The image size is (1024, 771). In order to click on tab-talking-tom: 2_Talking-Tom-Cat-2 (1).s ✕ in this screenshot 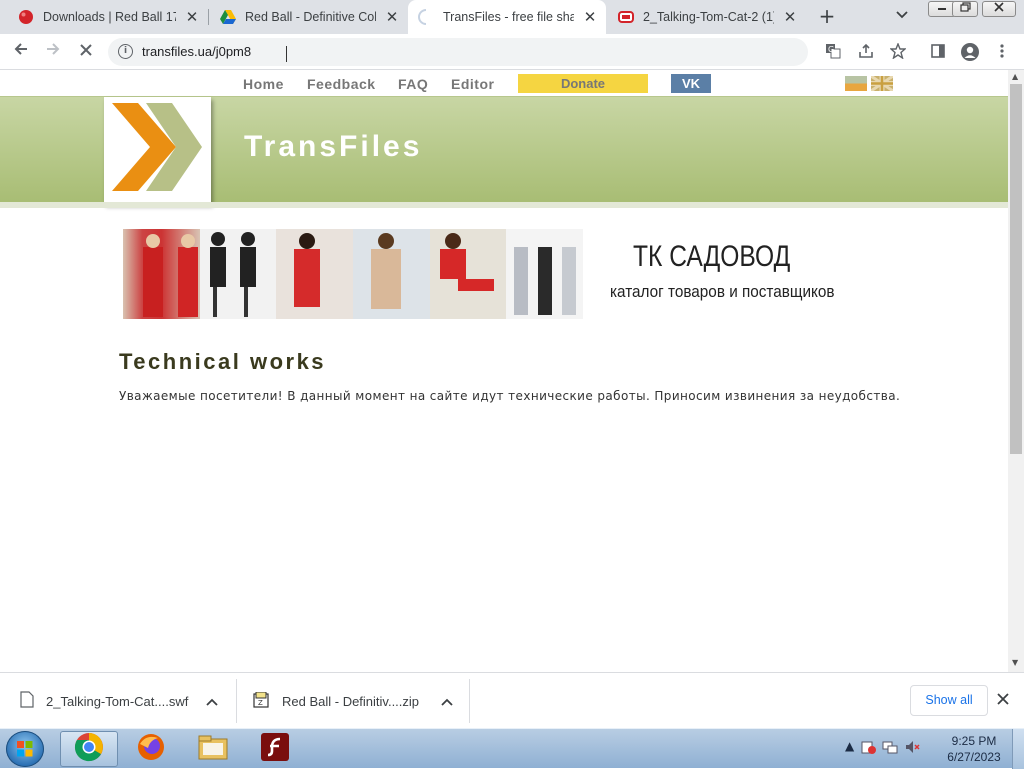, I will do `click(707, 17)`.